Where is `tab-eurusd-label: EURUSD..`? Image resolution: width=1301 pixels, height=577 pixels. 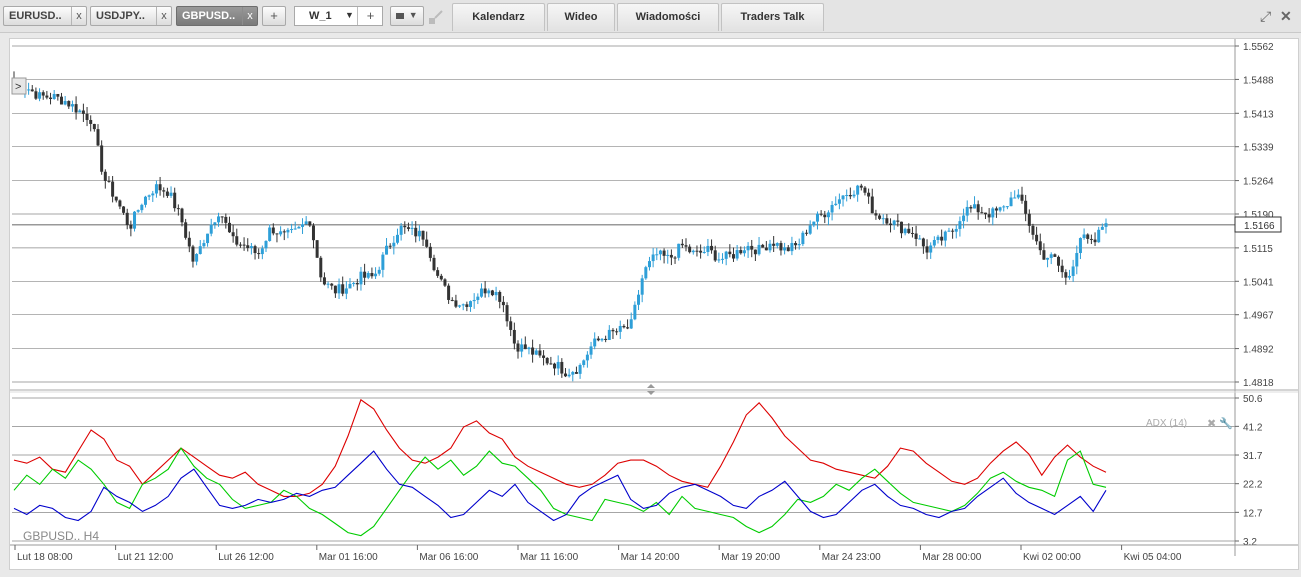 tab-eurusd-label: EURUSD.. is located at coordinates (35, 16).